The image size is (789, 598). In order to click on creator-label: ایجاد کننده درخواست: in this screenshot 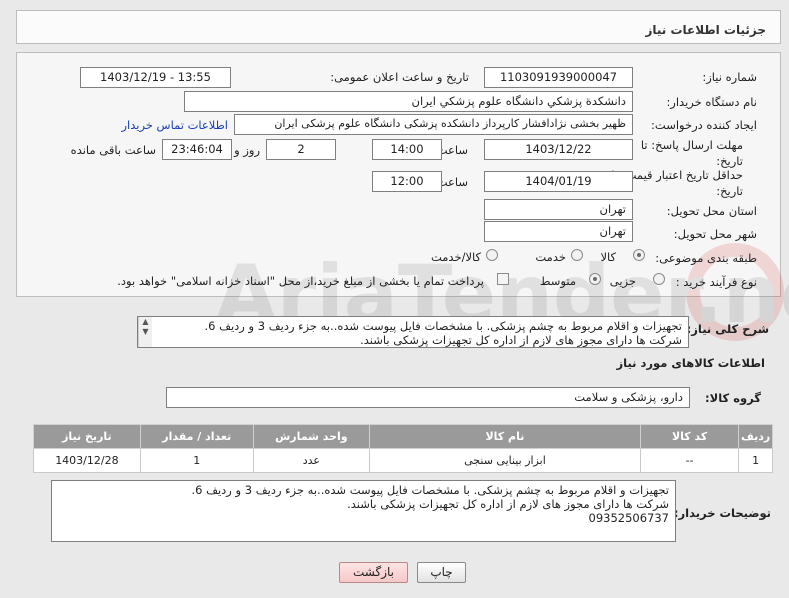, I will do `click(704, 125)`.